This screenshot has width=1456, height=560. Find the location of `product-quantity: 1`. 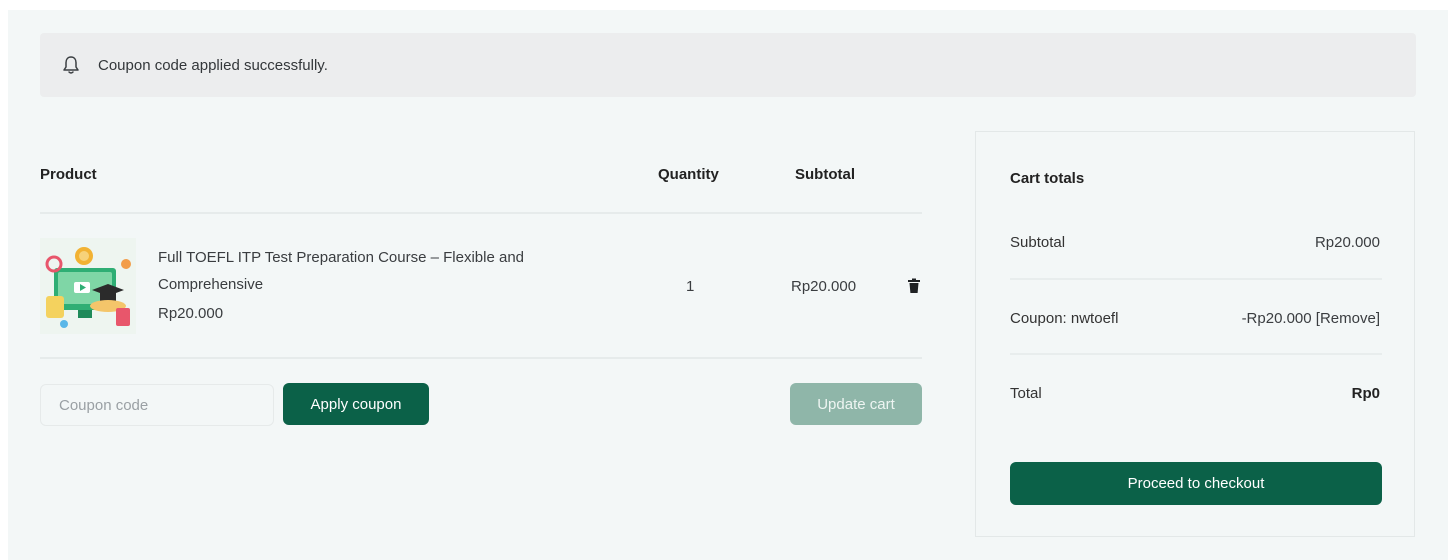

product-quantity: 1 is located at coordinates (690, 286).